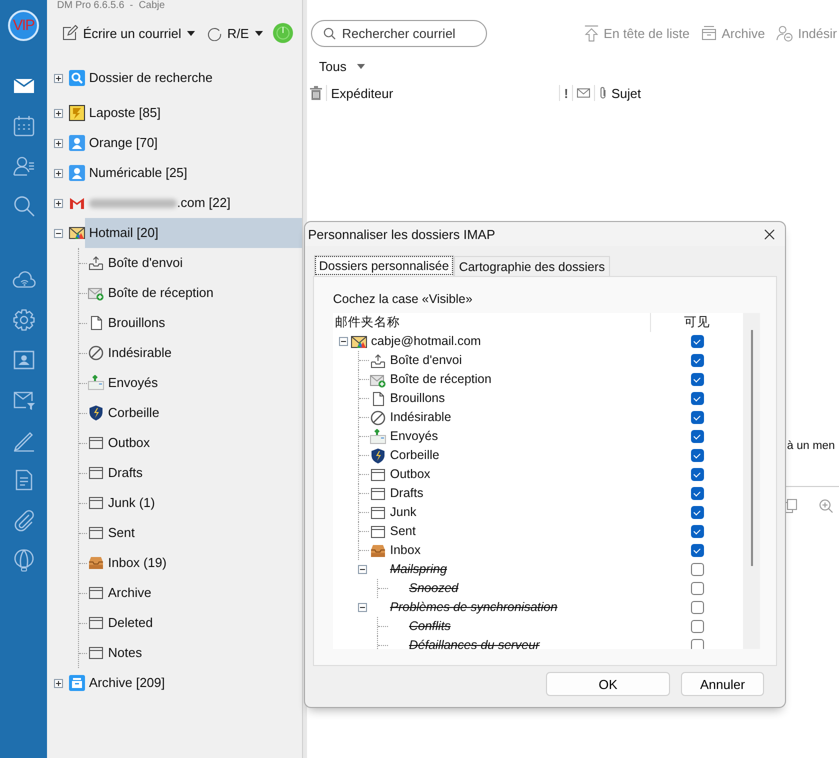 The width and height of the screenshot is (839, 758). What do you see at coordinates (130, 593) in the screenshot?
I see `folder-item: Archive` at bounding box center [130, 593].